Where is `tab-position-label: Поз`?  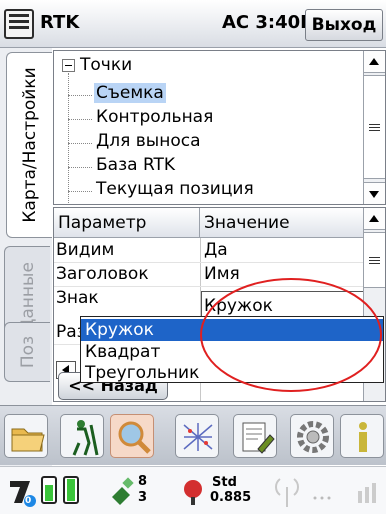
tab-position-label: Поз is located at coordinates (27, 352).